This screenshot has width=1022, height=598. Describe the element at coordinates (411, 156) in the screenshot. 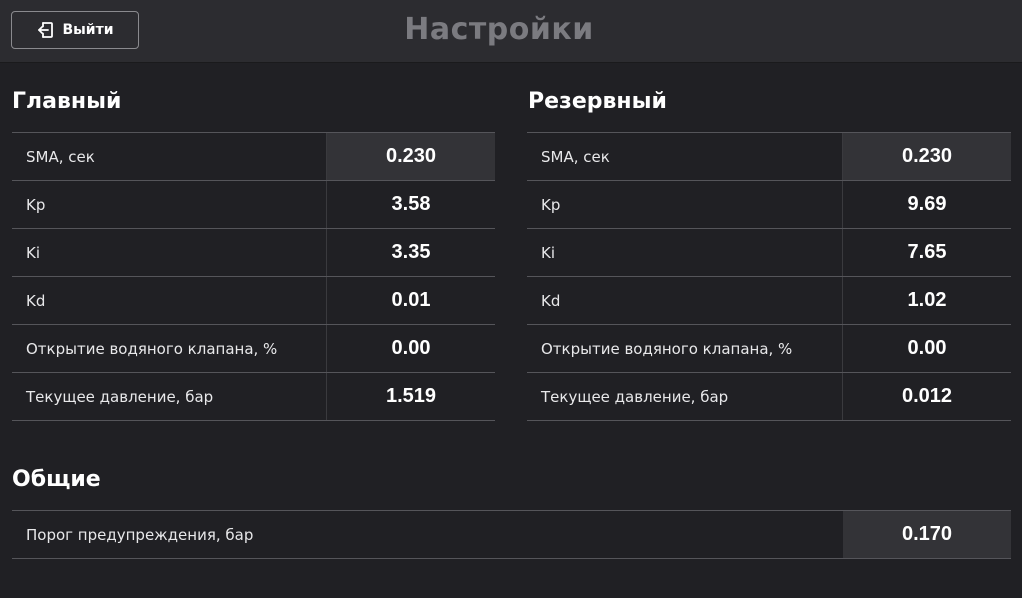

I see `main-sma-input: 0.230` at that location.